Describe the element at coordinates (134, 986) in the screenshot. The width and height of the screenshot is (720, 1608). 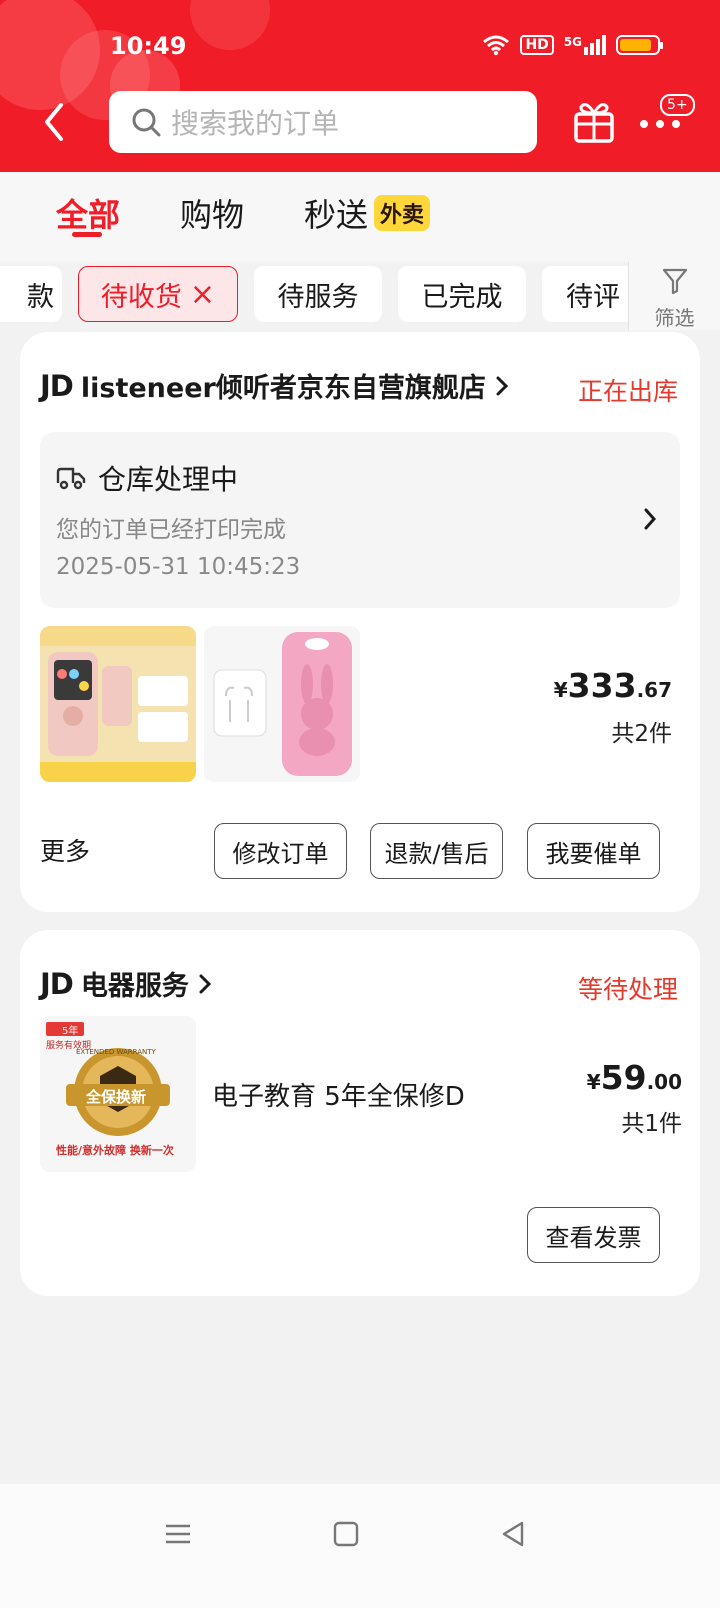
I see `store-name: 电器服务` at that location.